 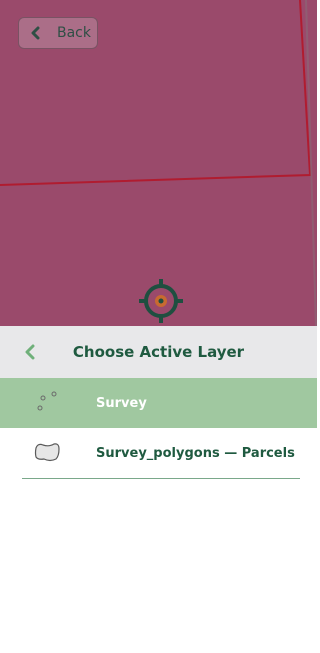 I want to click on layer-label: Survey, so click(x=121, y=403).